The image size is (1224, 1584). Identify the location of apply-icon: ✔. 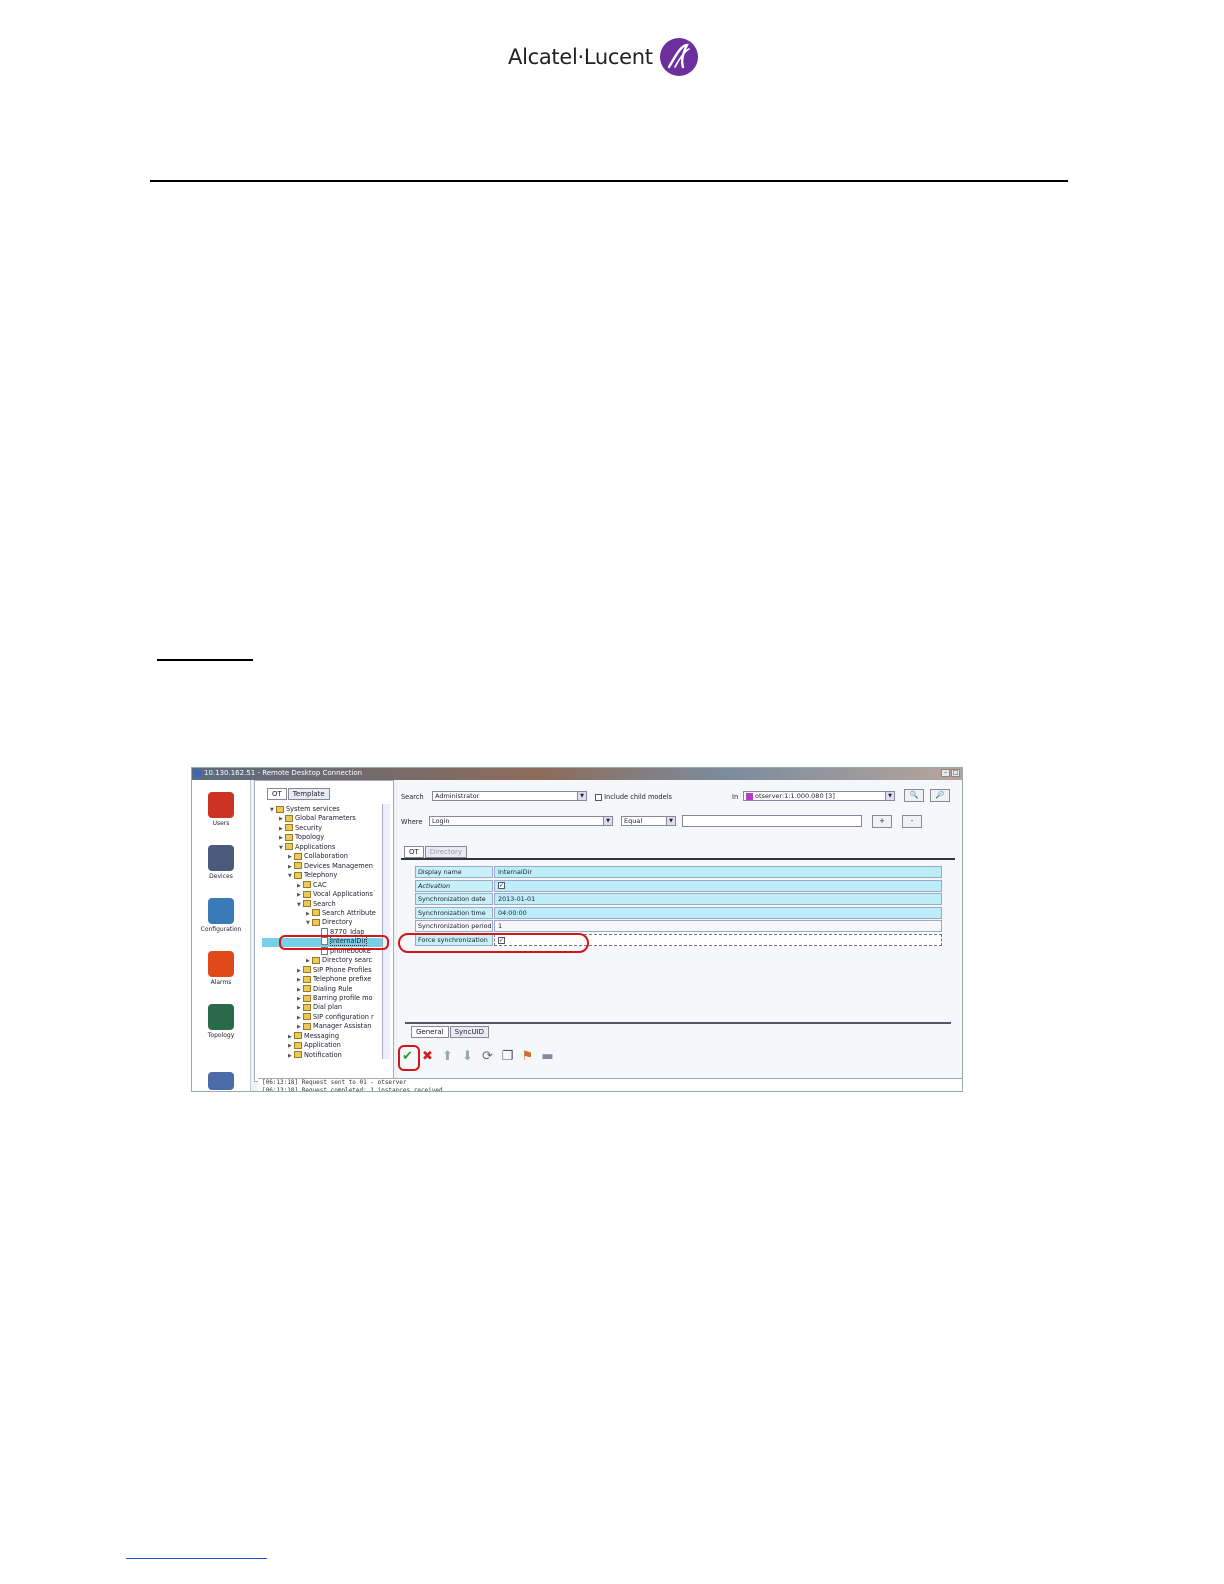
(407, 1056).